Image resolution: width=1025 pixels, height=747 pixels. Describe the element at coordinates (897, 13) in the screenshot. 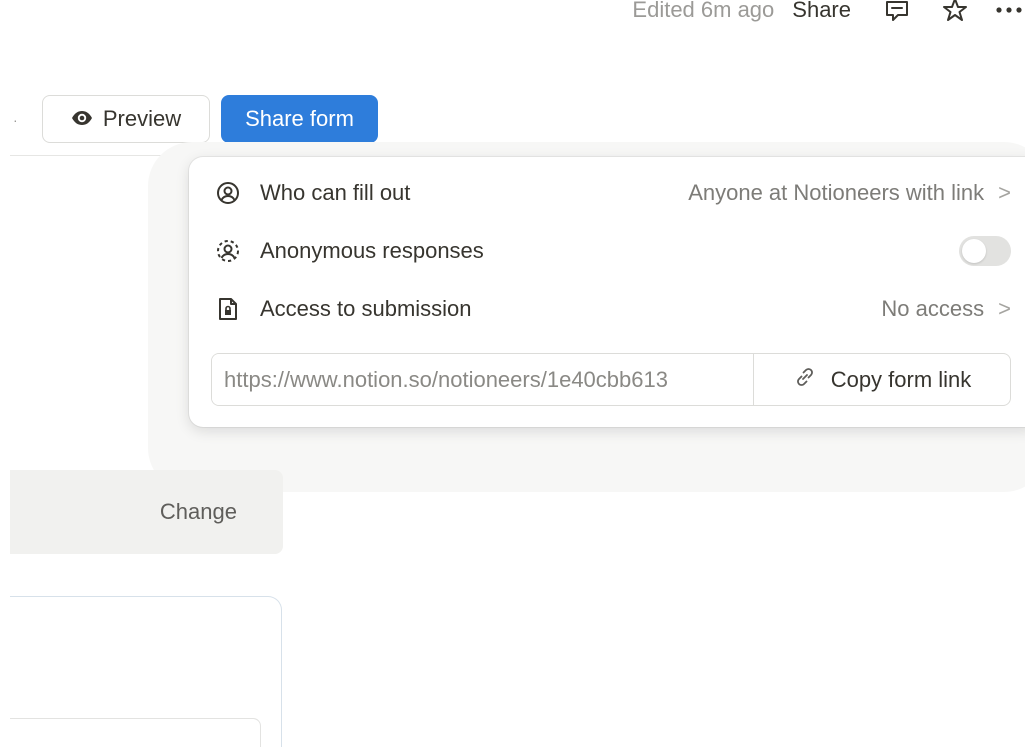

I see `comment-icon` at that location.